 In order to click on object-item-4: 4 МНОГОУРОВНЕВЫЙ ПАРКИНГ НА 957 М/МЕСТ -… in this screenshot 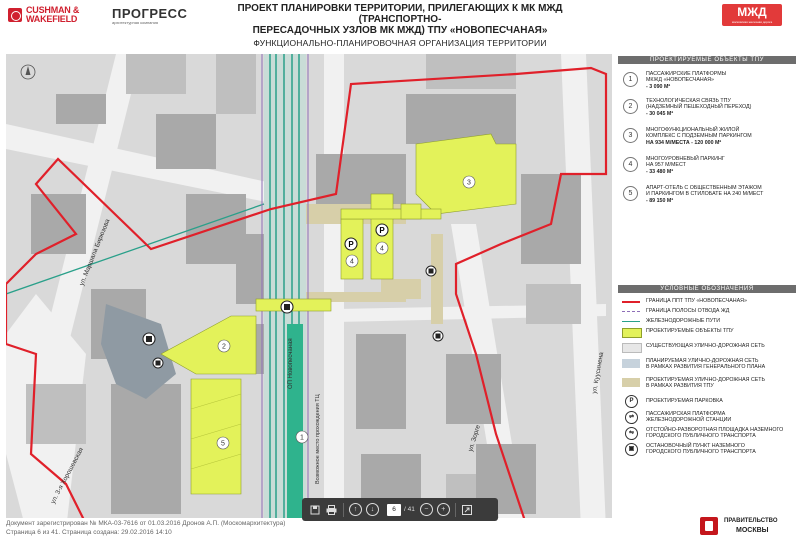, I will do `click(709, 170)`.